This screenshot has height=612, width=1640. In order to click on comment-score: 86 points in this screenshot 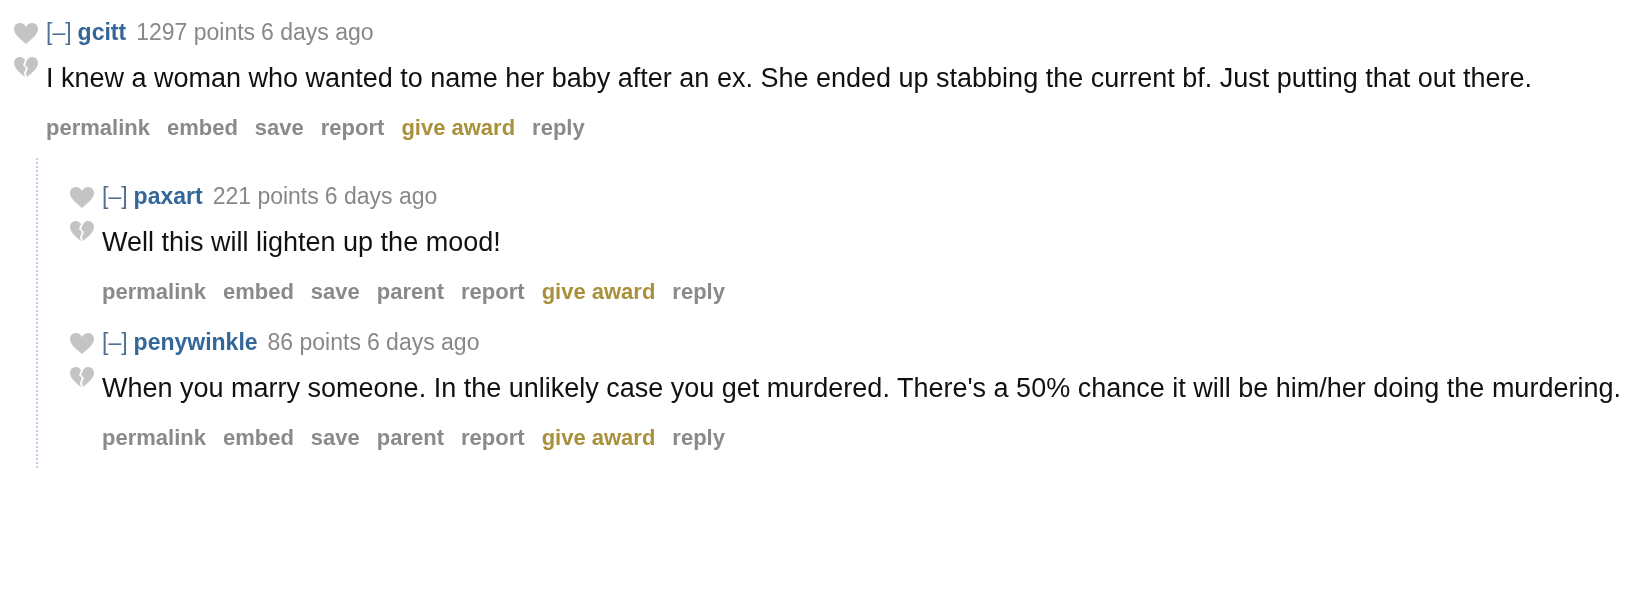, I will do `click(314, 342)`.